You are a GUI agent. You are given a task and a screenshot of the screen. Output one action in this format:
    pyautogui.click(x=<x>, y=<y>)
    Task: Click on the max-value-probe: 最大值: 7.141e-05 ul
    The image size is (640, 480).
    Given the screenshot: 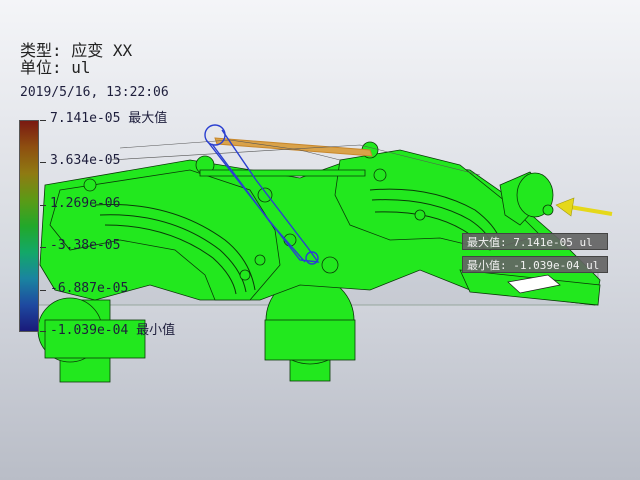 What is the action you would take?
    pyautogui.click(x=535, y=241)
    